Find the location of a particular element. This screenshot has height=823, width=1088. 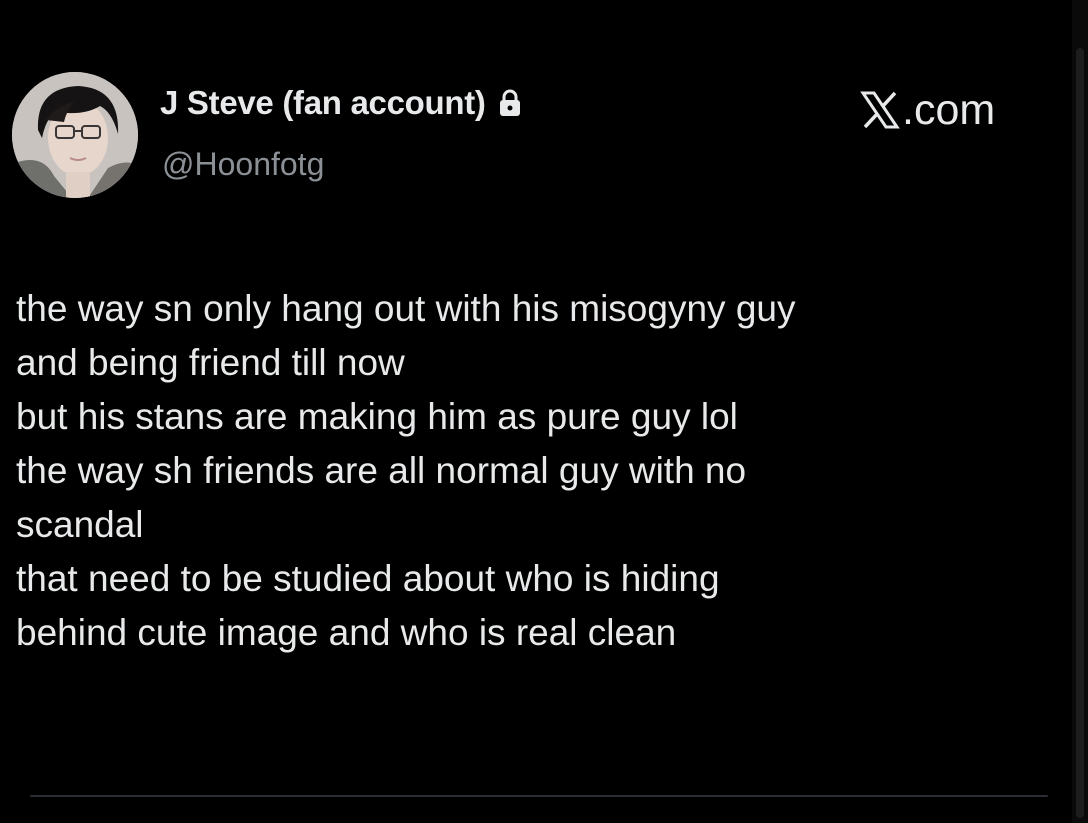

avatar-photo is located at coordinates (75, 135).